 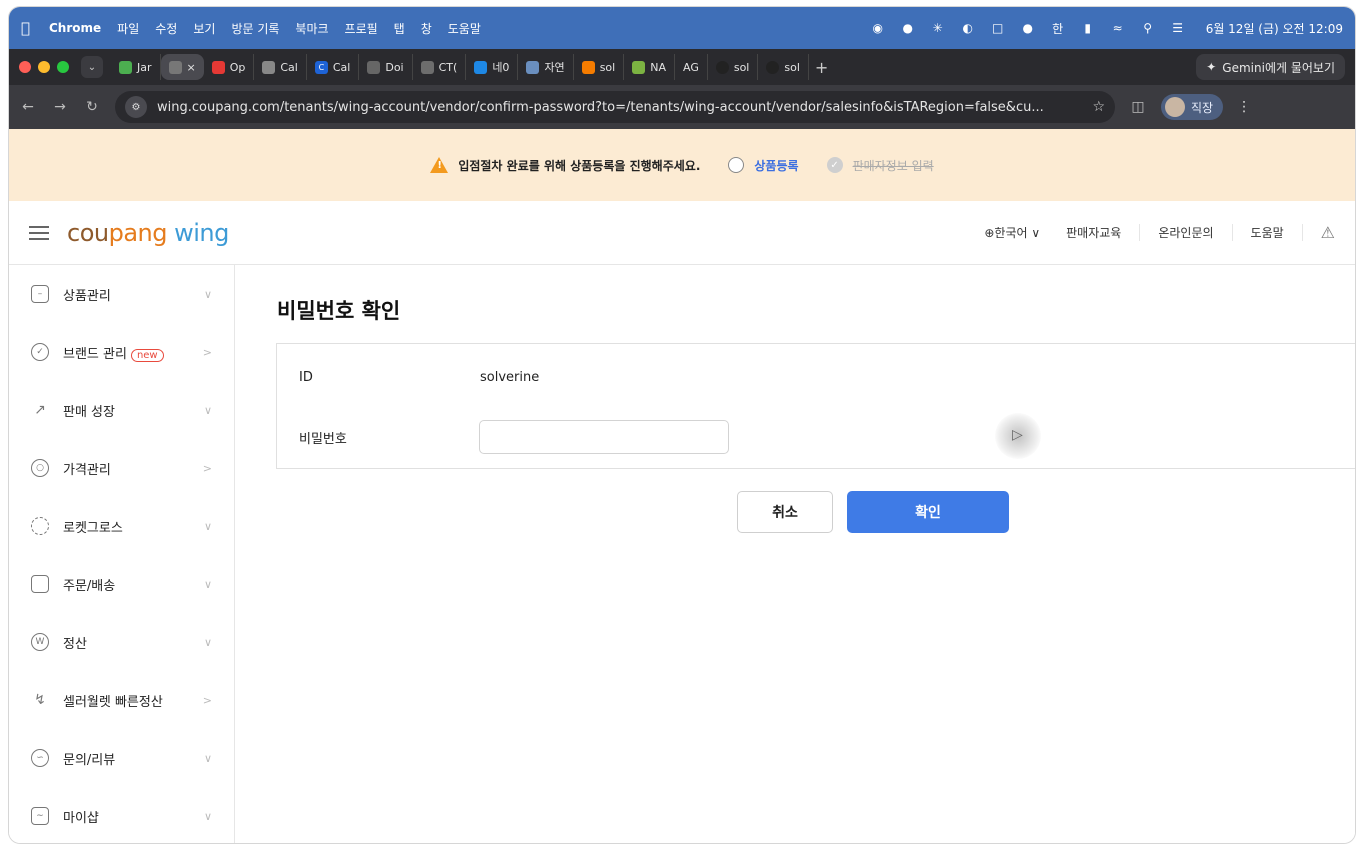 What do you see at coordinates (361, 28) in the screenshot?
I see `menu-profiles: 프로필` at bounding box center [361, 28].